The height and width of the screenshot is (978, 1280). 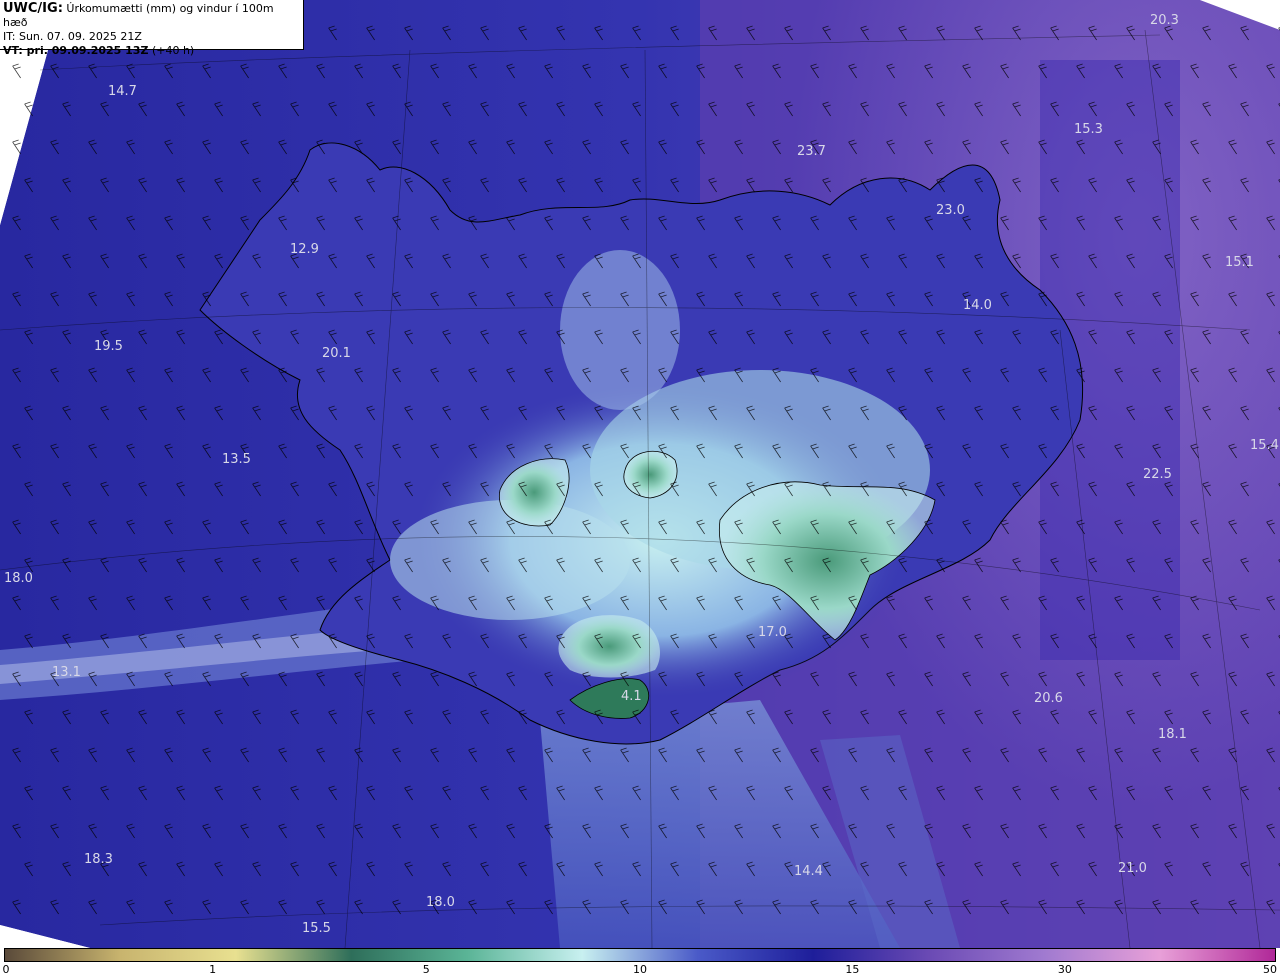 What do you see at coordinates (426, 969) in the screenshot?
I see `colorbar-tick-label: 5` at bounding box center [426, 969].